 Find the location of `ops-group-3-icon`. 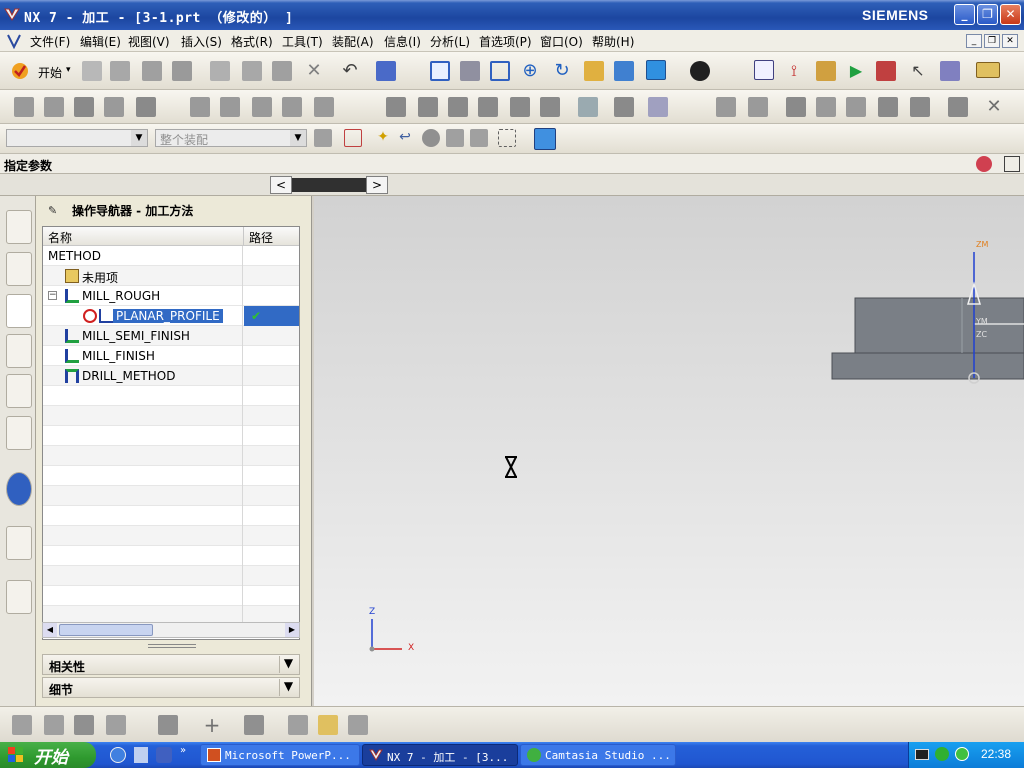

ops-group-3-icon is located at coordinates (796, 107).